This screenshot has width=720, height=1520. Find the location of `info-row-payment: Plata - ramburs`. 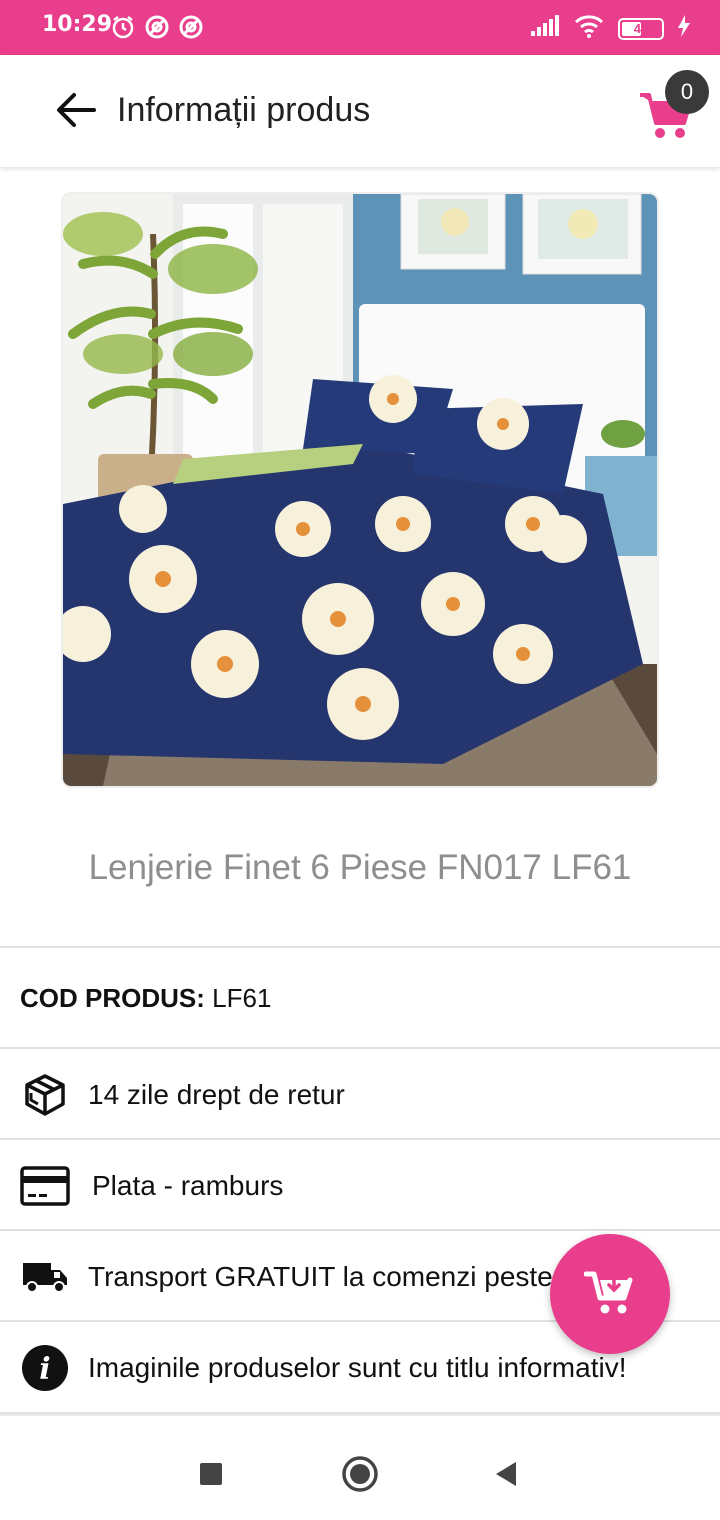

info-row-payment: Plata - ramburs is located at coordinates (360, 1186).